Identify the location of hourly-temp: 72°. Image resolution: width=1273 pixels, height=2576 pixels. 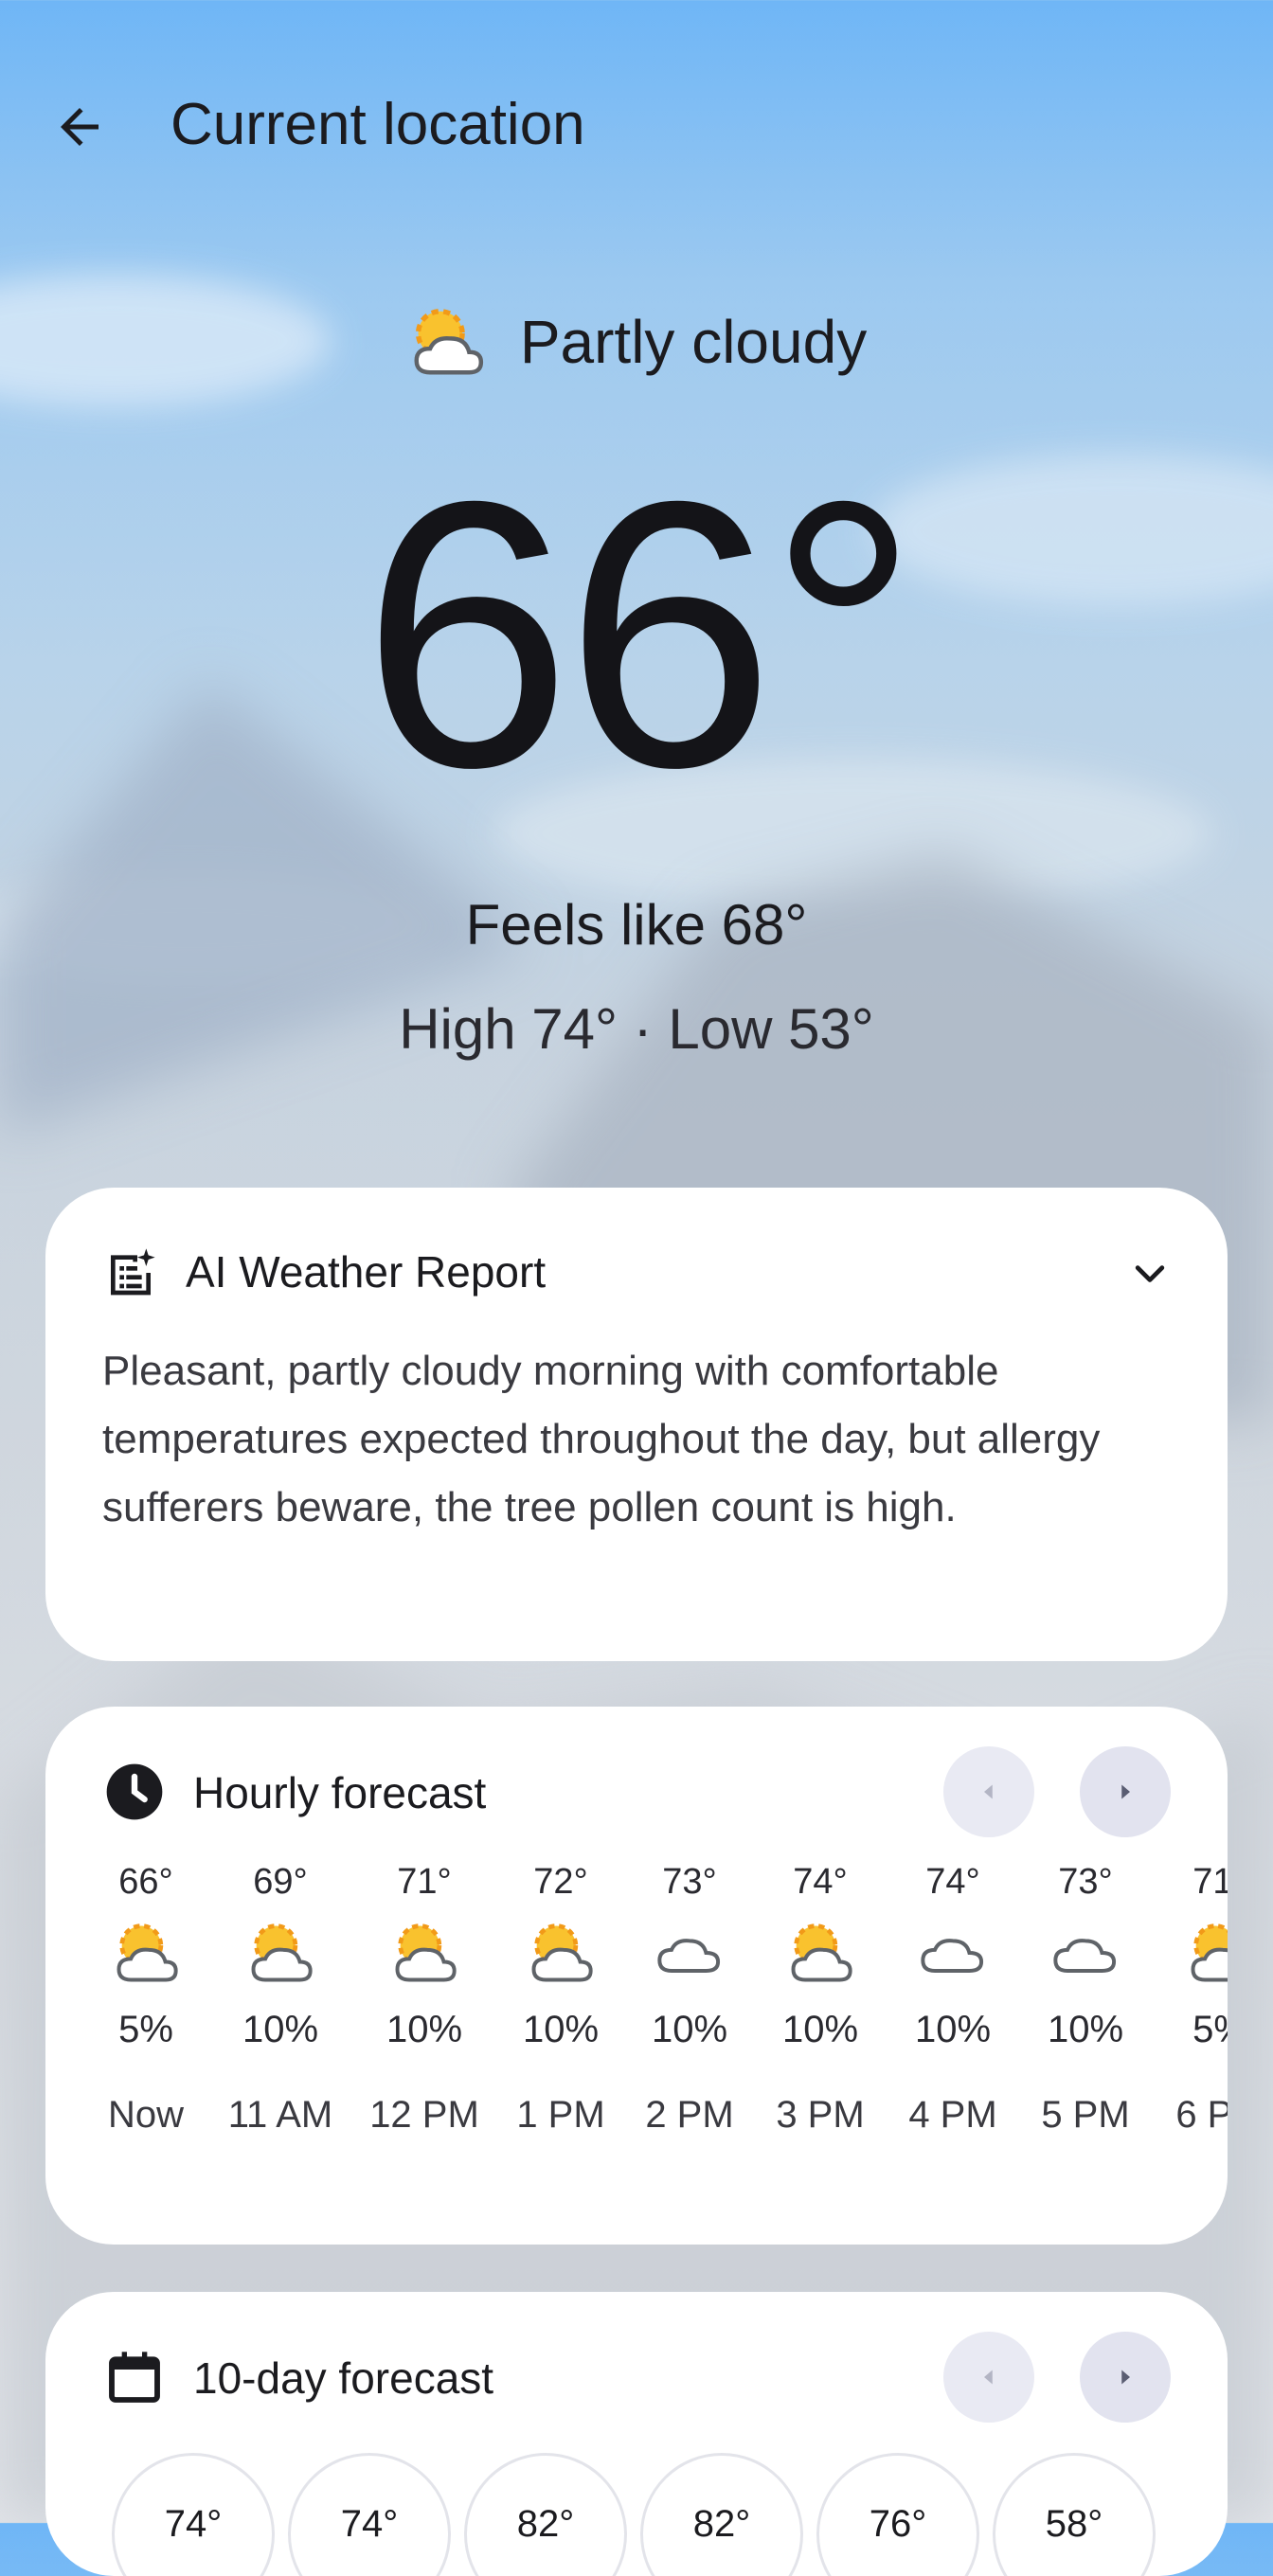
(561, 1882).